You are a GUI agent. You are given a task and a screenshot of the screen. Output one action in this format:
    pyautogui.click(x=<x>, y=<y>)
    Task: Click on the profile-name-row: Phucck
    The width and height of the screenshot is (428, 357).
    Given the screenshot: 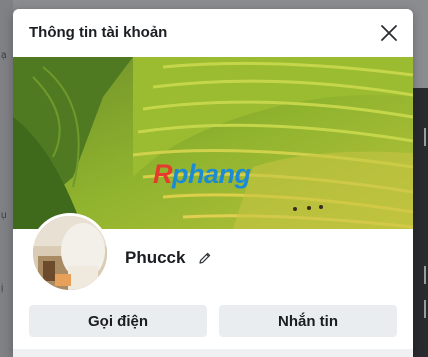 What is the action you would take?
    pyautogui.click(x=169, y=258)
    